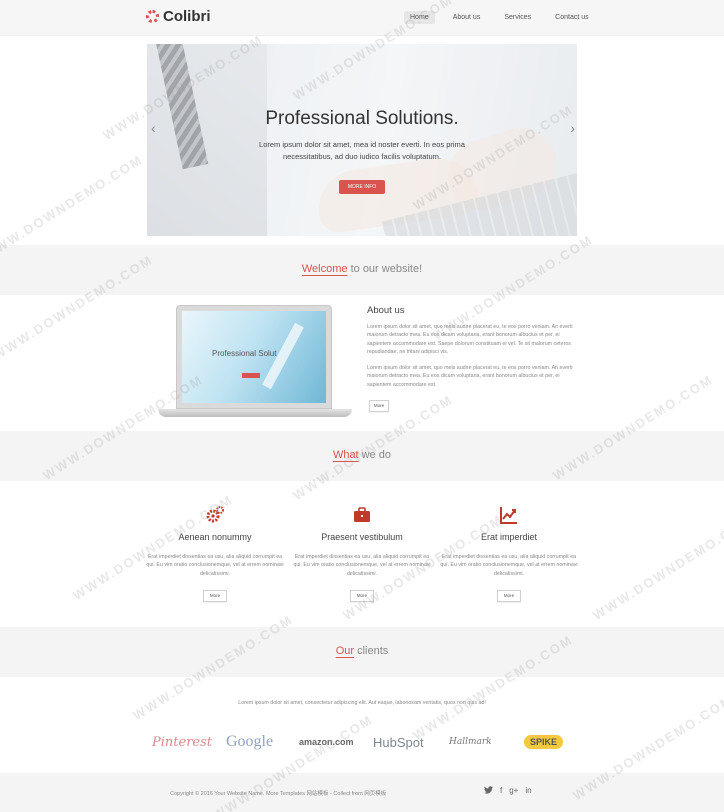 Image resolution: width=724 pixels, height=812 pixels. I want to click on client-logo-spike: SPIKE, so click(544, 742).